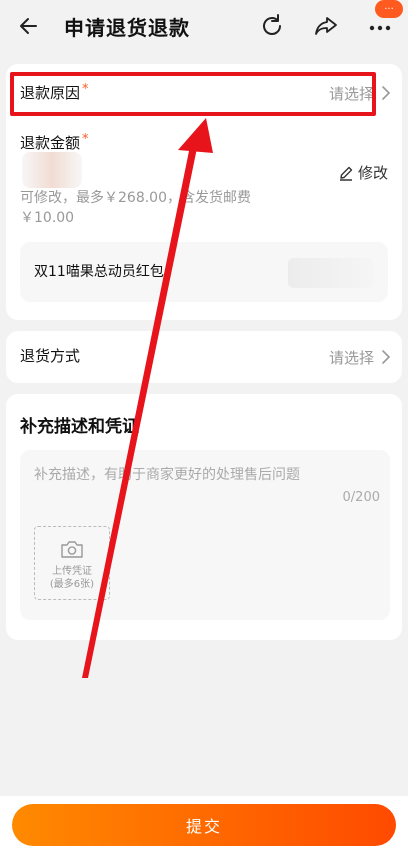  Describe the element at coordinates (361, 497) in the screenshot. I see `character-counter: 0/200` at that location.